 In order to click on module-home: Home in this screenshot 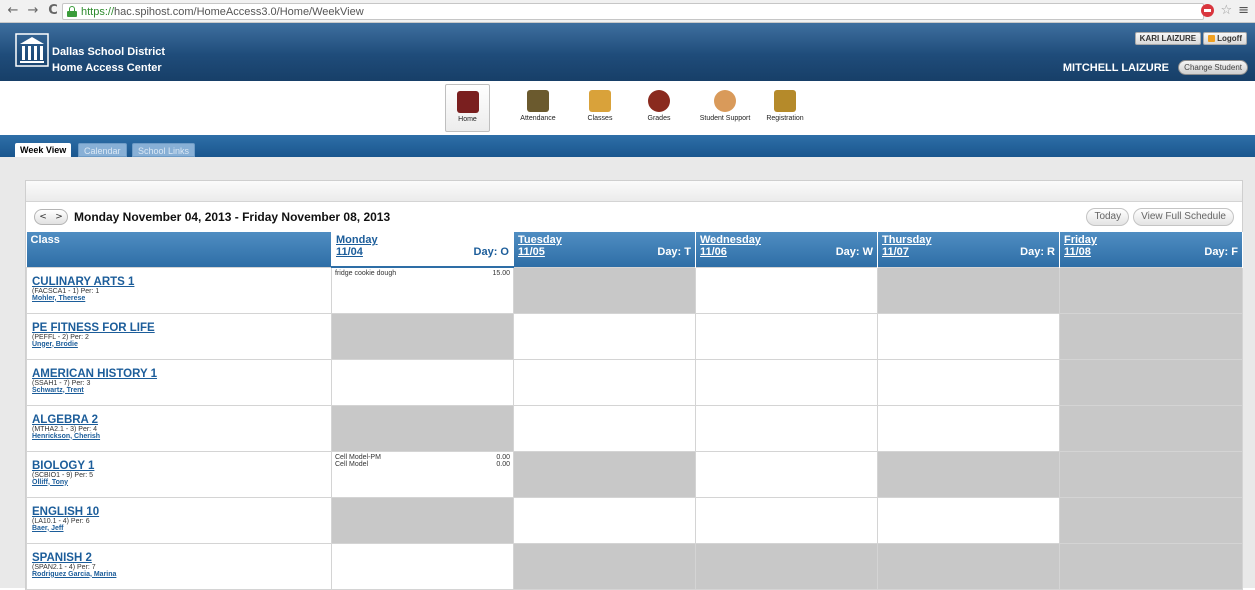, I will do `click(467, 108)`.